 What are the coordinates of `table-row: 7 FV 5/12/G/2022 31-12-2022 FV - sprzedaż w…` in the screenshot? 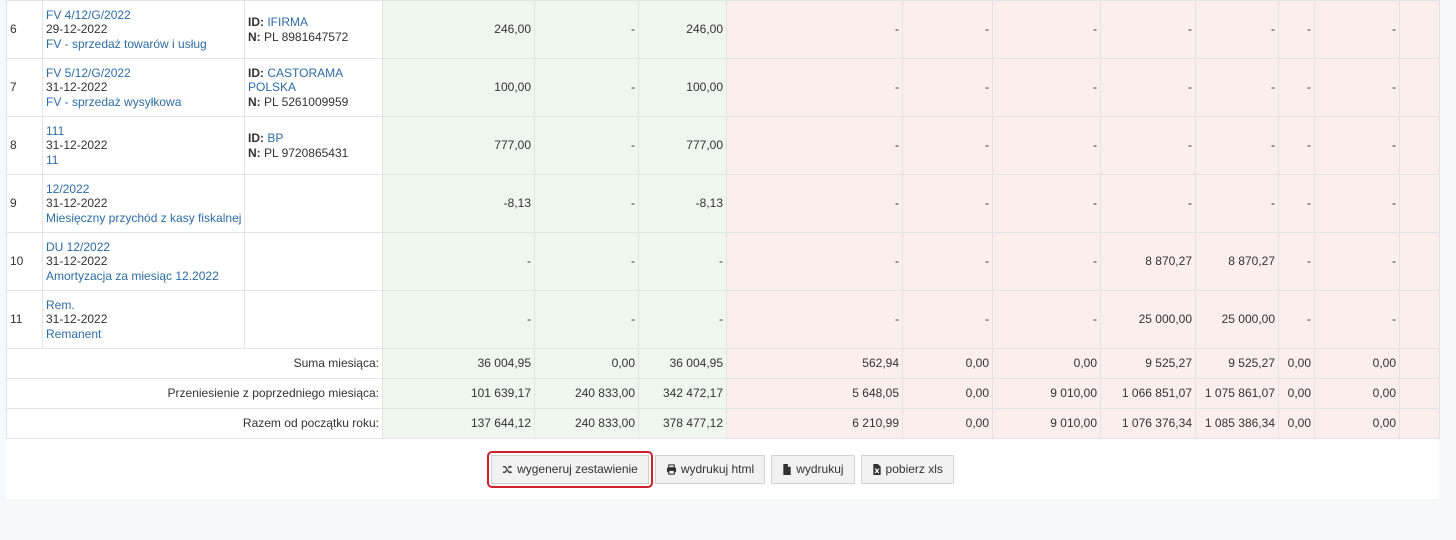 It's located at (723, 87).